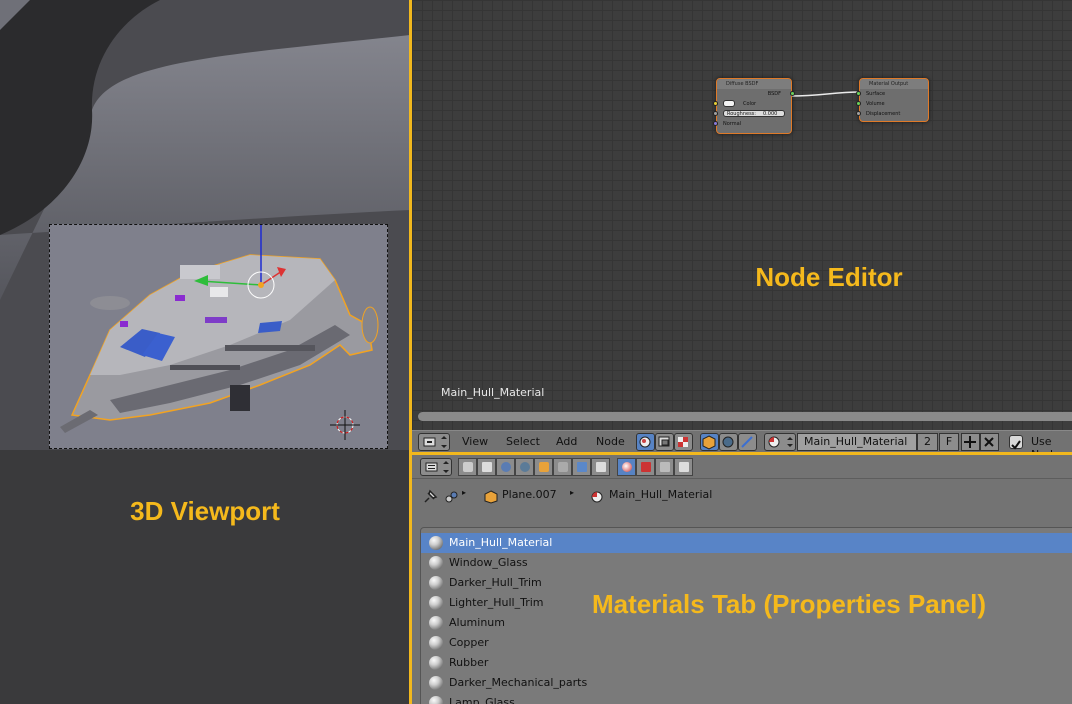  What do you see at coordinates (858, 113) in the screenshot?
I see `displacement-input-socket` at bounding box center [858, 113].